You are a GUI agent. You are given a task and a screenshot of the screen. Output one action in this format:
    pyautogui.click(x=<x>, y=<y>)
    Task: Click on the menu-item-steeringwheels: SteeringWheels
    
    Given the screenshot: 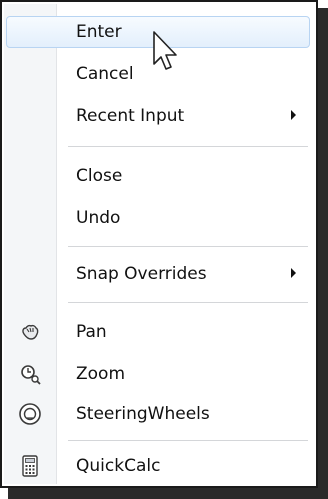 What is the action you would take?
    pyautogui.click(x=158, y=414)
    